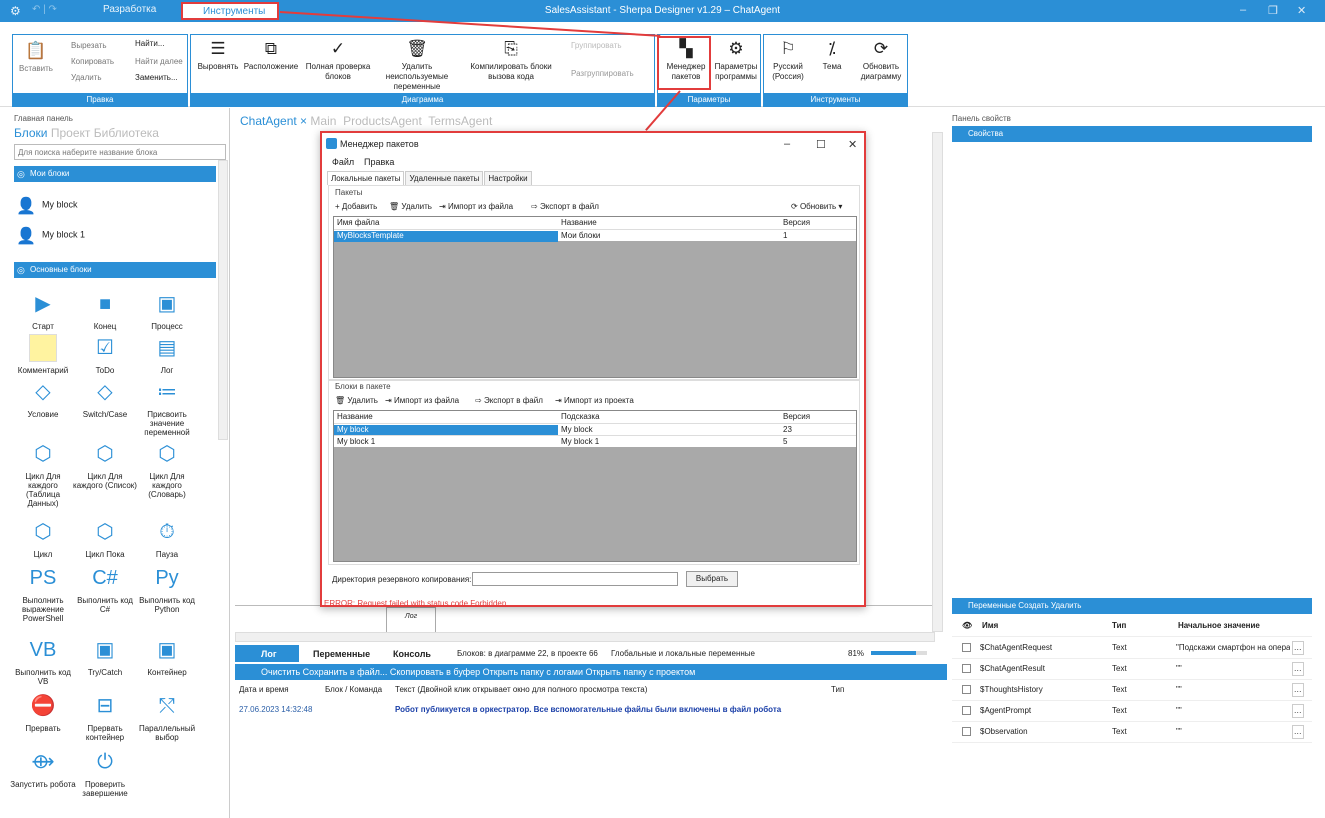 This screenshot has height=818, width=1325. I want to click on column-header: Тип, so click(837, 689).